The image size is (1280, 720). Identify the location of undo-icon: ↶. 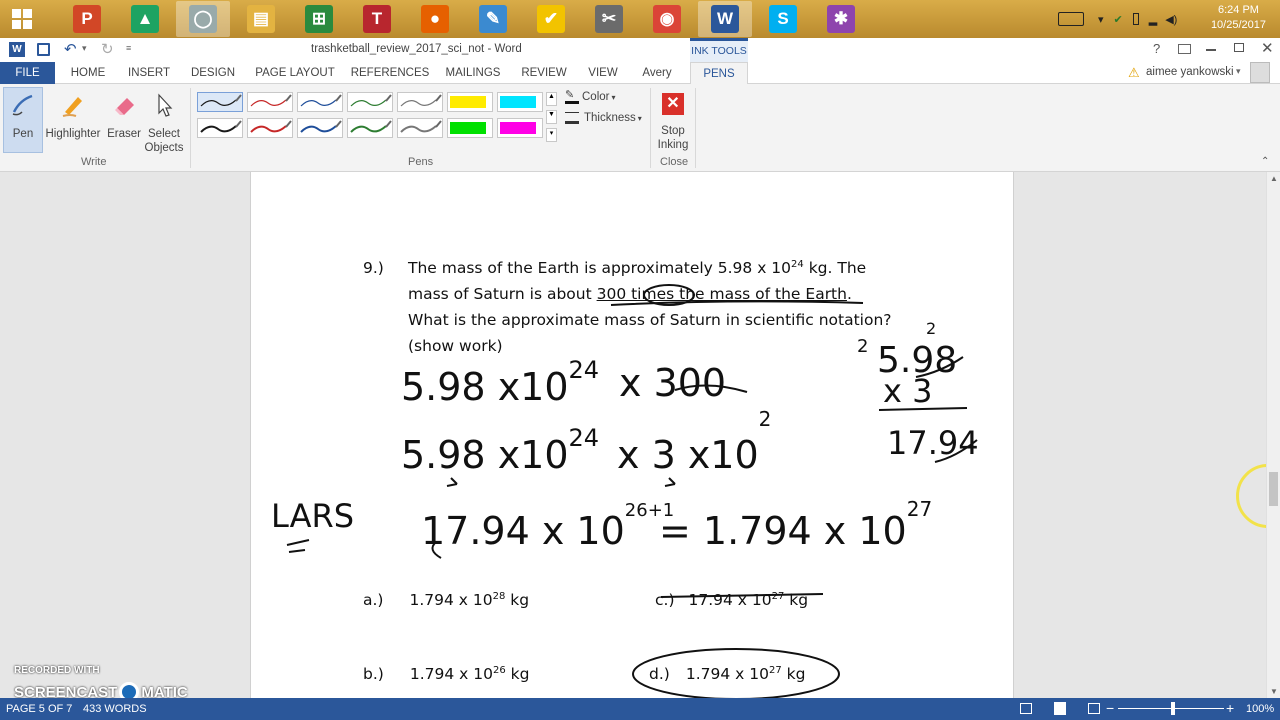
(70, 49).